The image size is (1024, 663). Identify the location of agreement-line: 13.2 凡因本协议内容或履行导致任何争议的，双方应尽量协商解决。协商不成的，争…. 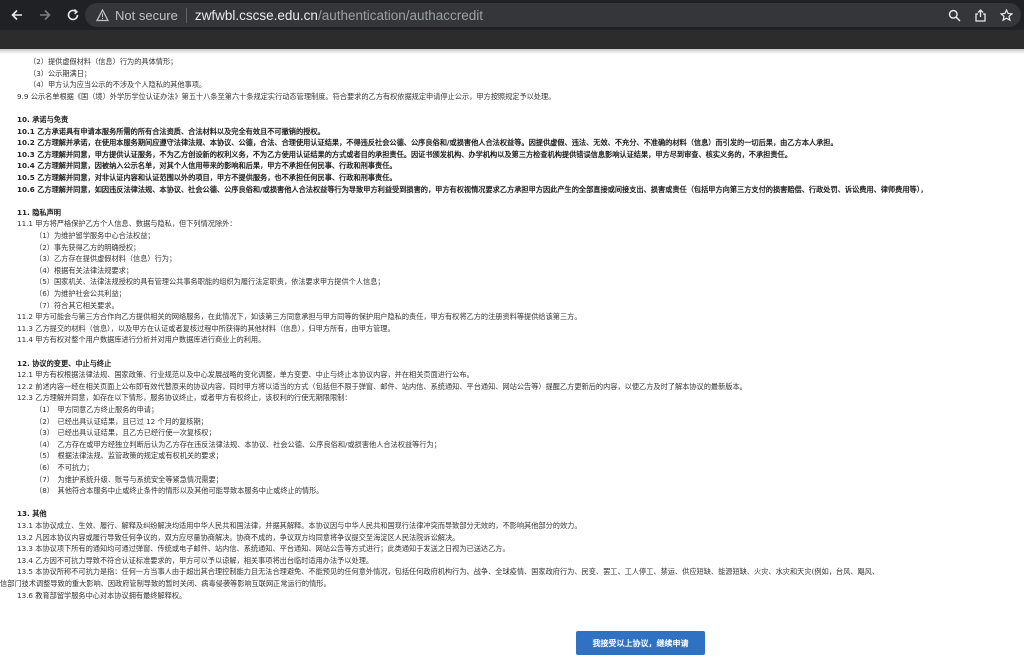
(238, 537).